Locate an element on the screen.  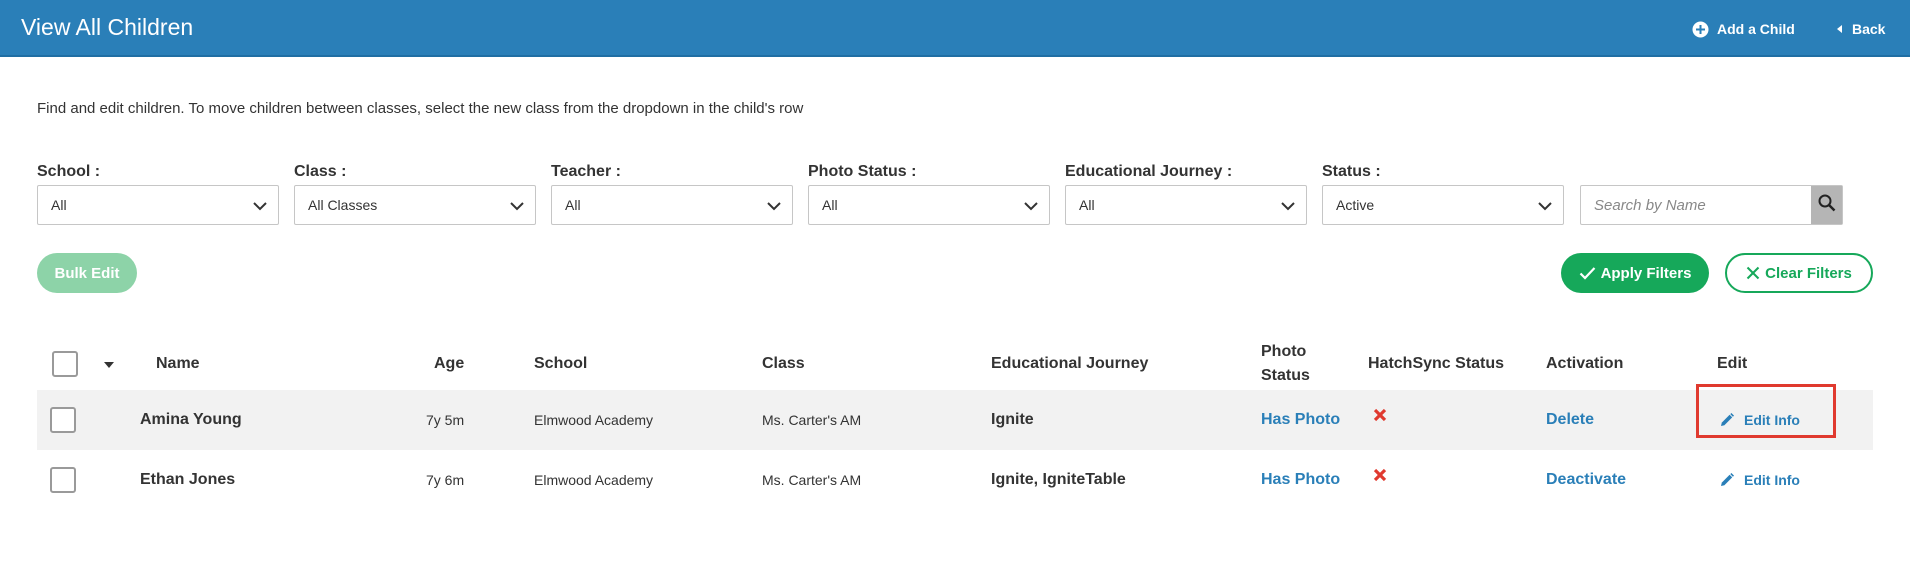
child-name: Ethan Jones is located at coordinates (188, 479).